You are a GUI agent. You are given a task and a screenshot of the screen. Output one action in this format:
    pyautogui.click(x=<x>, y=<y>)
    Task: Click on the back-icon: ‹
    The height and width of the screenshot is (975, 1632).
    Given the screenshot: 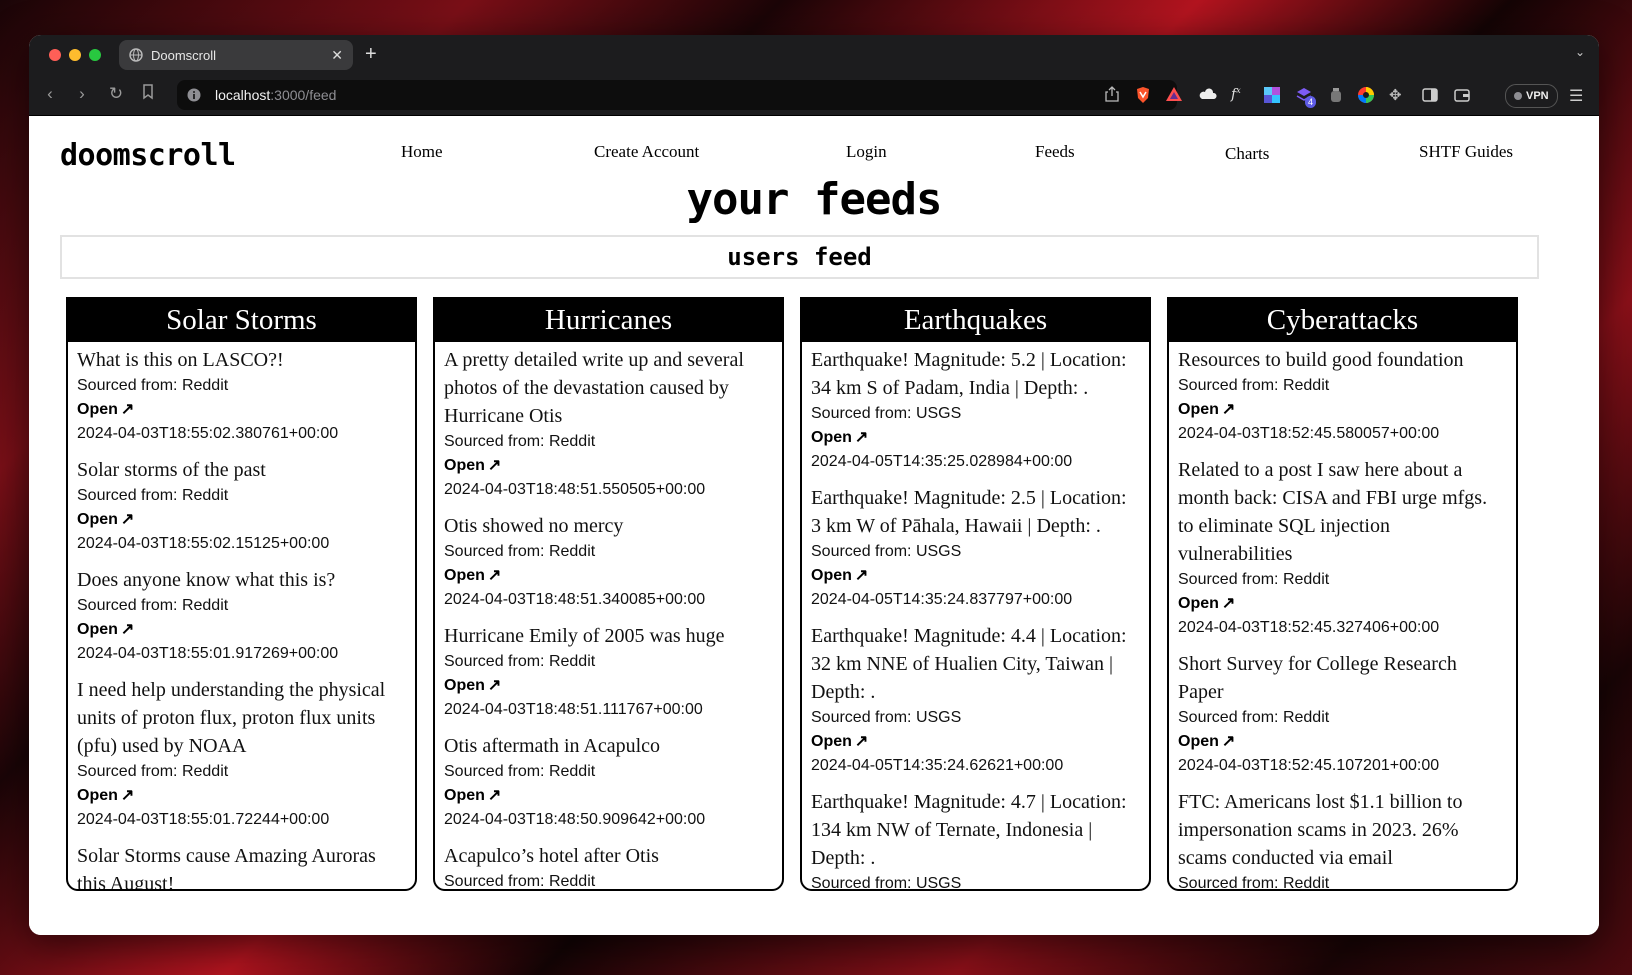 What is the action you would take?
    pyautogui.click(x=50, y=94)
    